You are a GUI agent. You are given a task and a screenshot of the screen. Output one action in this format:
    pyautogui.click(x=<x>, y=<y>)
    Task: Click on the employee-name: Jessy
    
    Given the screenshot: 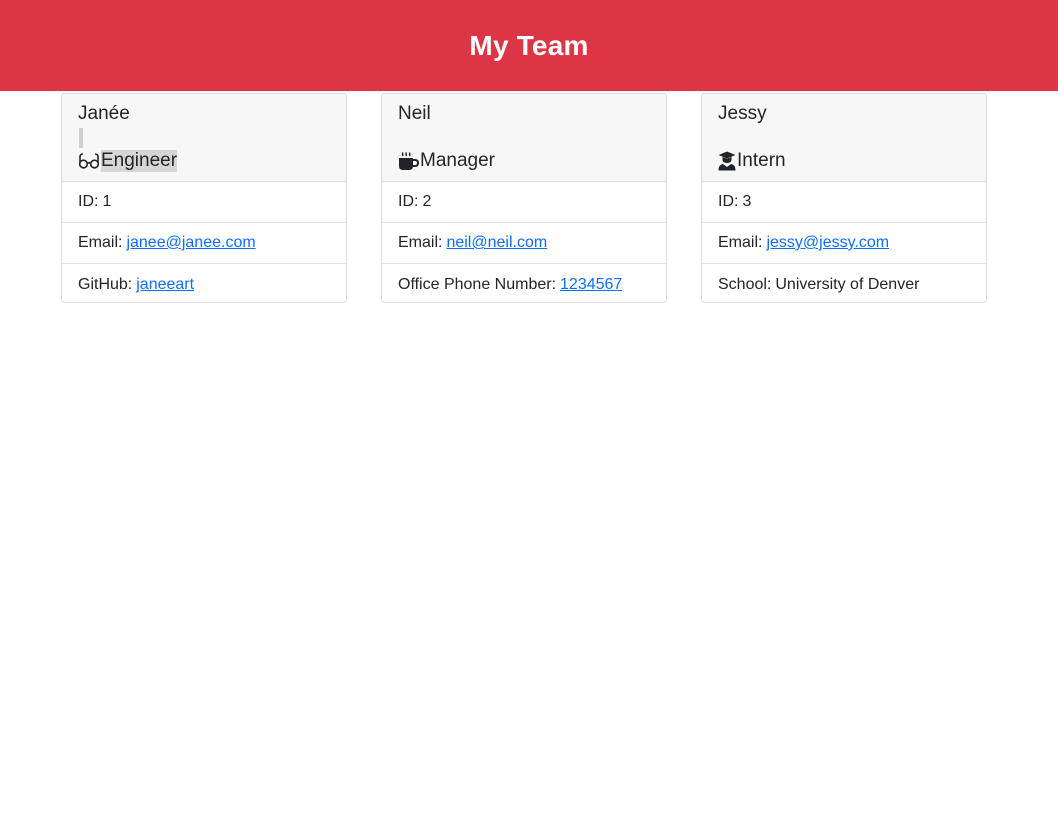 What is the action you would take?
    pyautogui.click(x=742, y=113)
    